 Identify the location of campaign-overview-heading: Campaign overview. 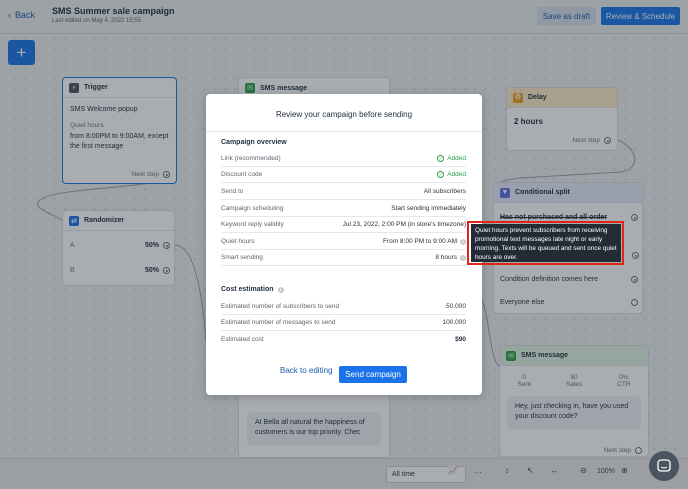
(254, 142).